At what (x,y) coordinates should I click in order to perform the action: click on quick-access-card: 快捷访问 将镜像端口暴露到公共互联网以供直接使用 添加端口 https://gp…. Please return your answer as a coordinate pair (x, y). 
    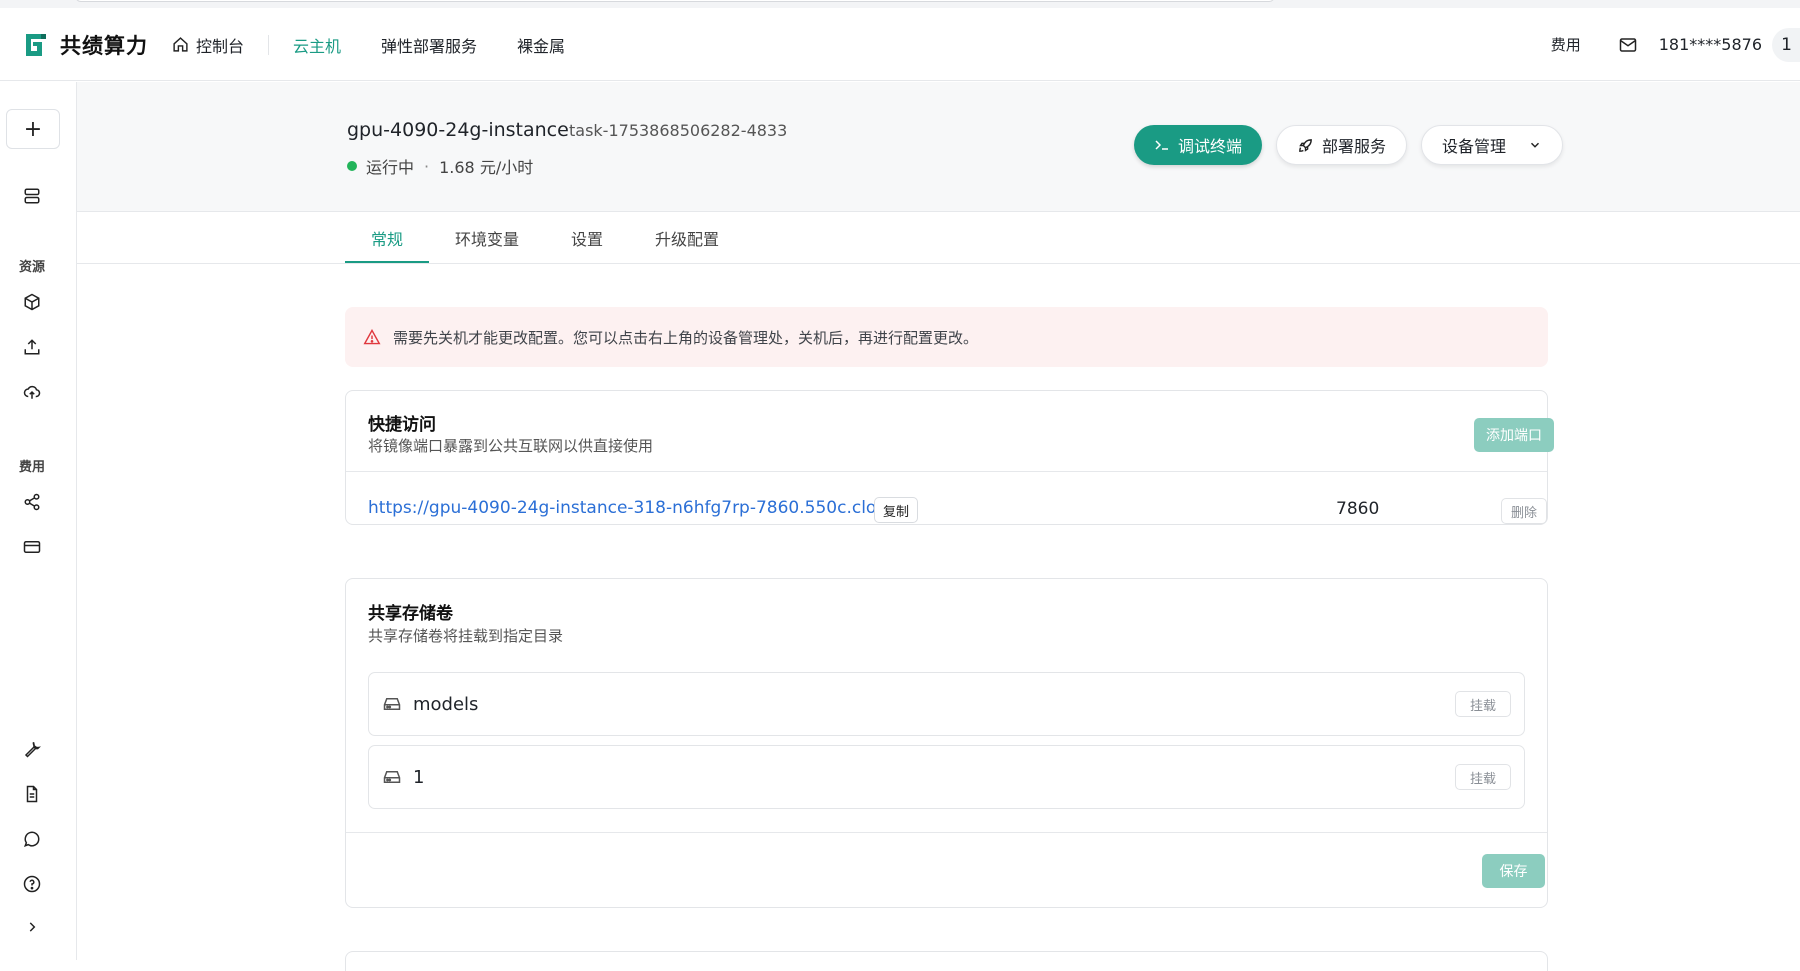
    Looking at the image, I should click on (949, 457).